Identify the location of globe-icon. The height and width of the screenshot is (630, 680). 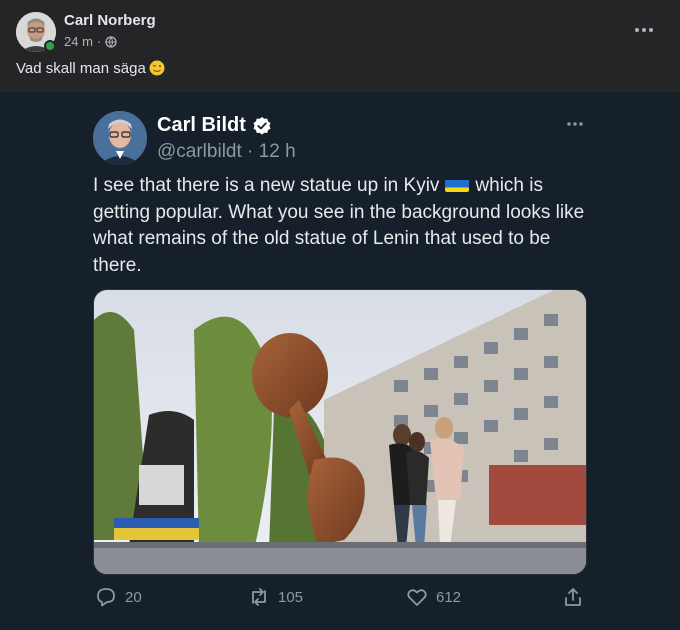
(111, 41).